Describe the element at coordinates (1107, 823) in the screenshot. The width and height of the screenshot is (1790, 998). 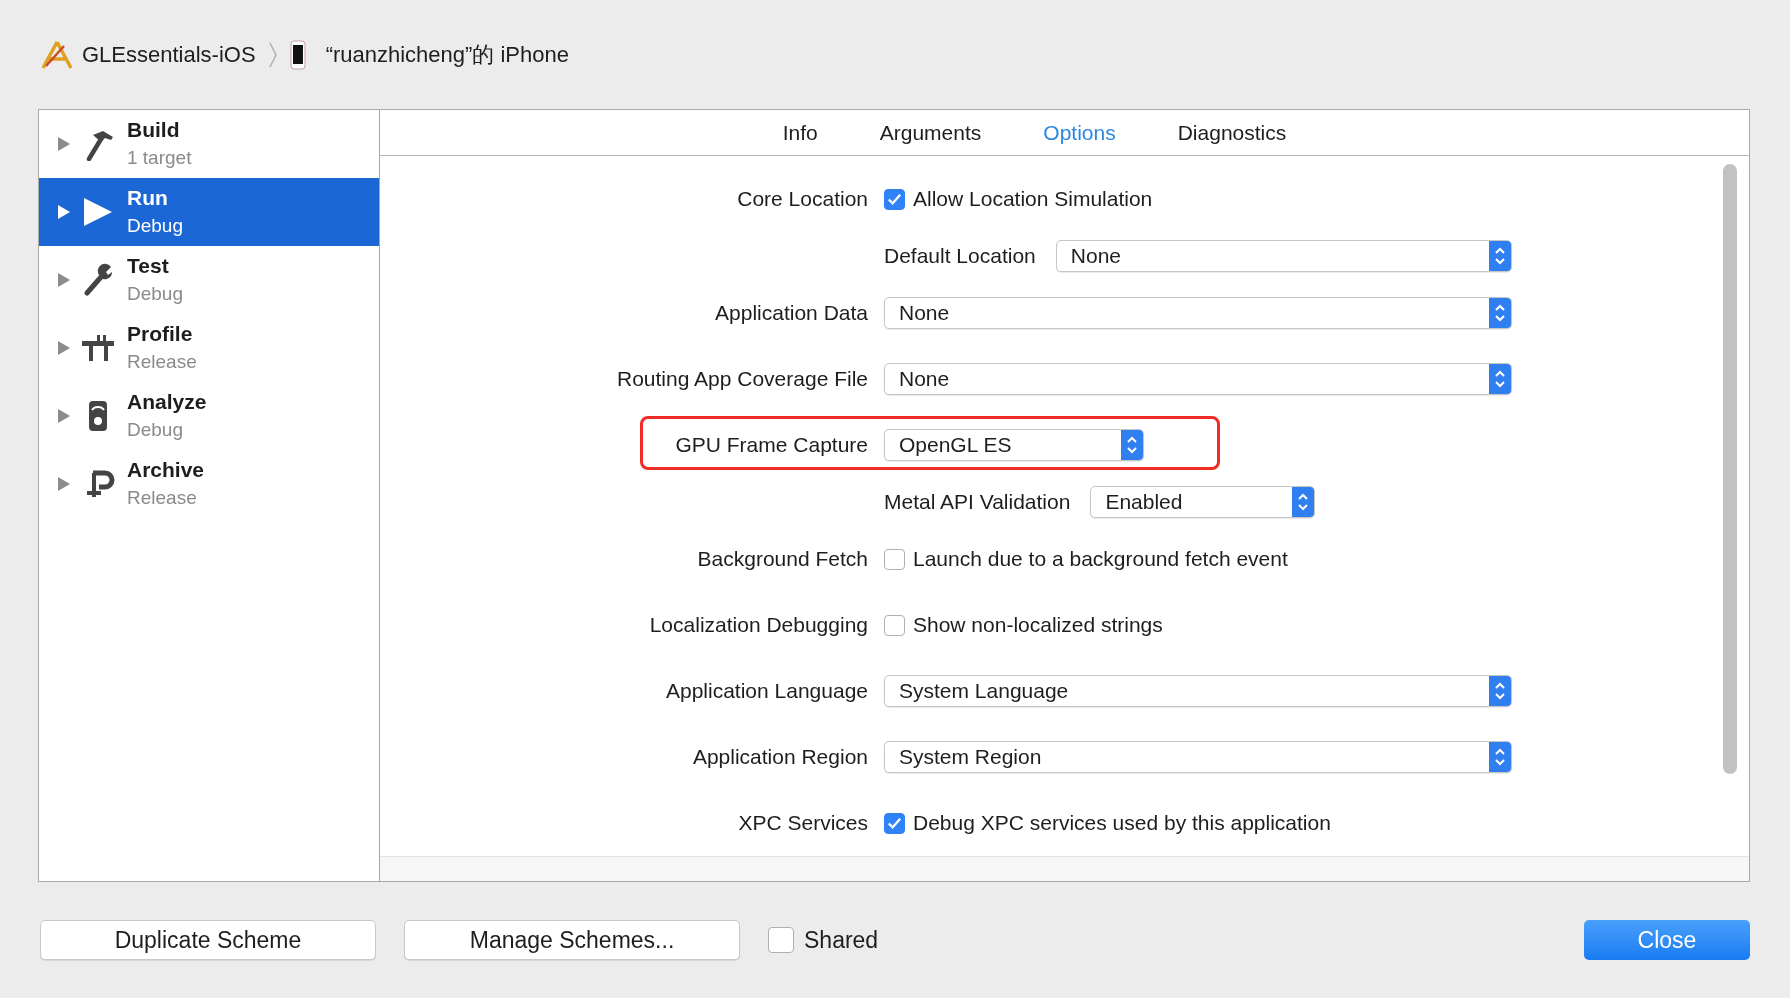
I see `checkbox: Debug XPC services used by this application` at that location.